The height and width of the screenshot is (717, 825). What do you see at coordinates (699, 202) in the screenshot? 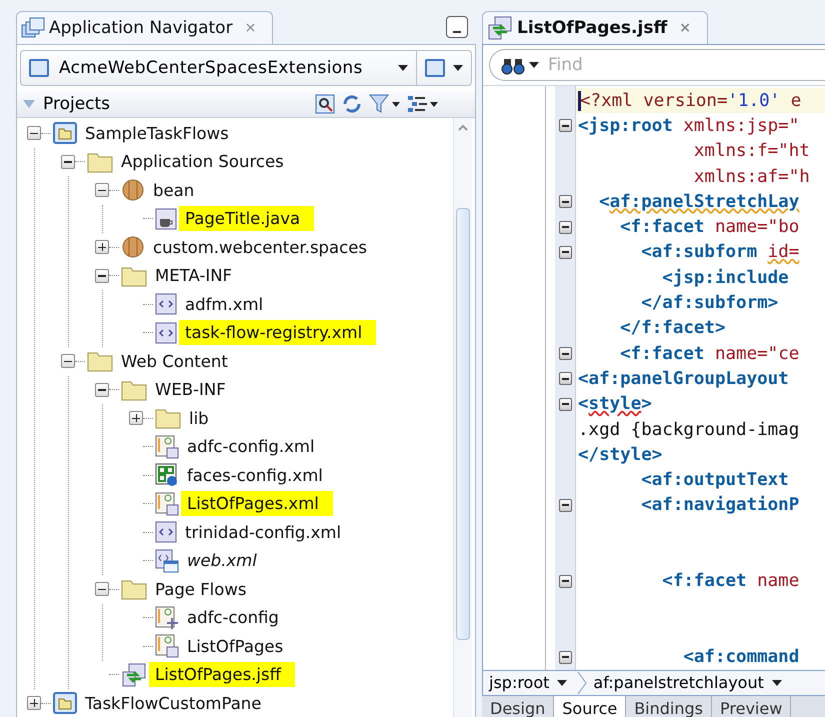
I see `code-line: <af:panelStretchLay` at bounding box center [699, 202].